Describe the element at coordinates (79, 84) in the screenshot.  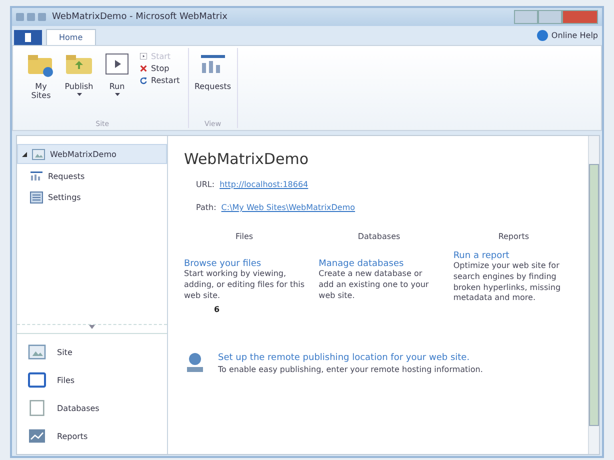
I see `ribbon-button: Publish` at that location.